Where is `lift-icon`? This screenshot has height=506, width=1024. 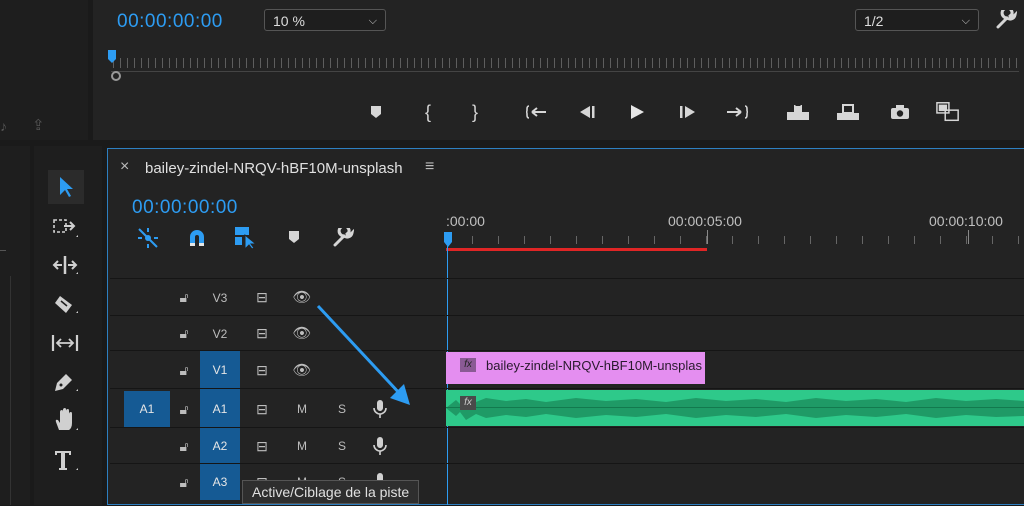 lift-icon is located at coordinates (798, 111).